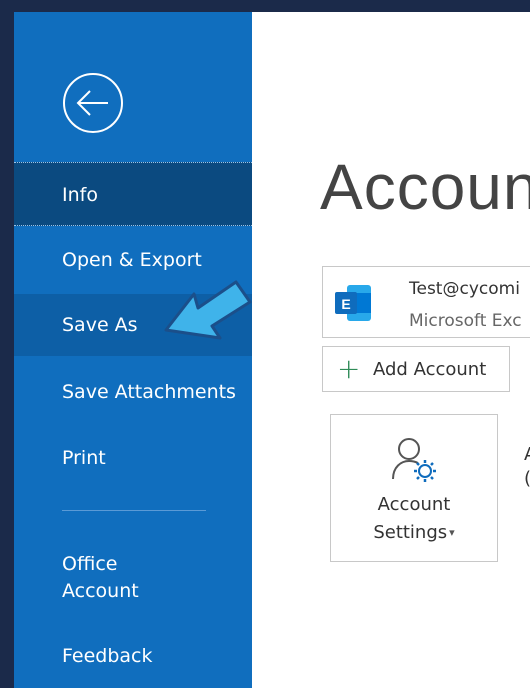 This screenshot has height=688, width=530. I want to click on sidebar-item-feedback: Feedback, so click(133, 656).